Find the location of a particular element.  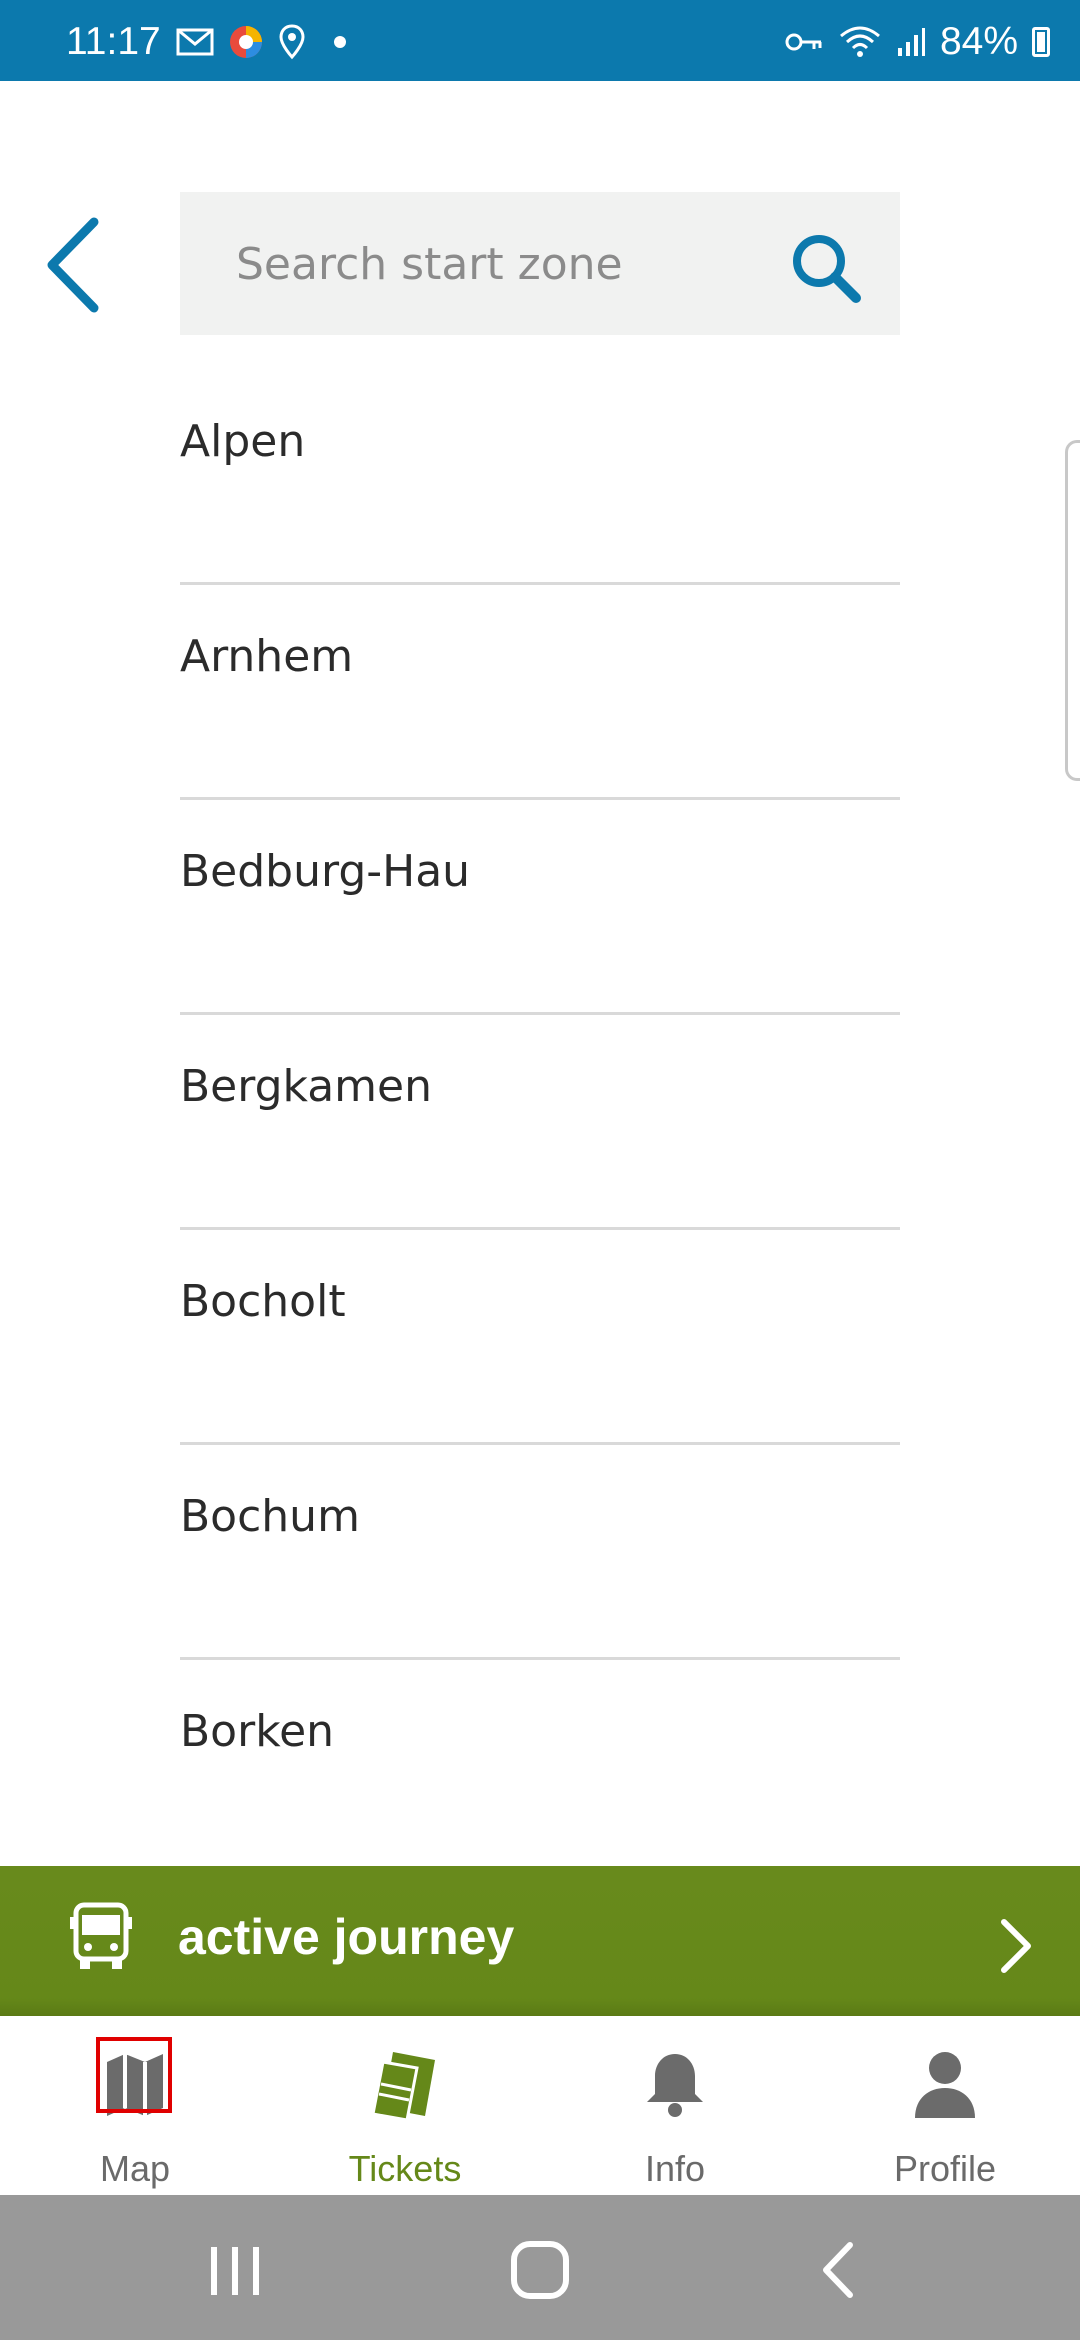

active-journey-label: active journey is located at coordinates (346, 1937).